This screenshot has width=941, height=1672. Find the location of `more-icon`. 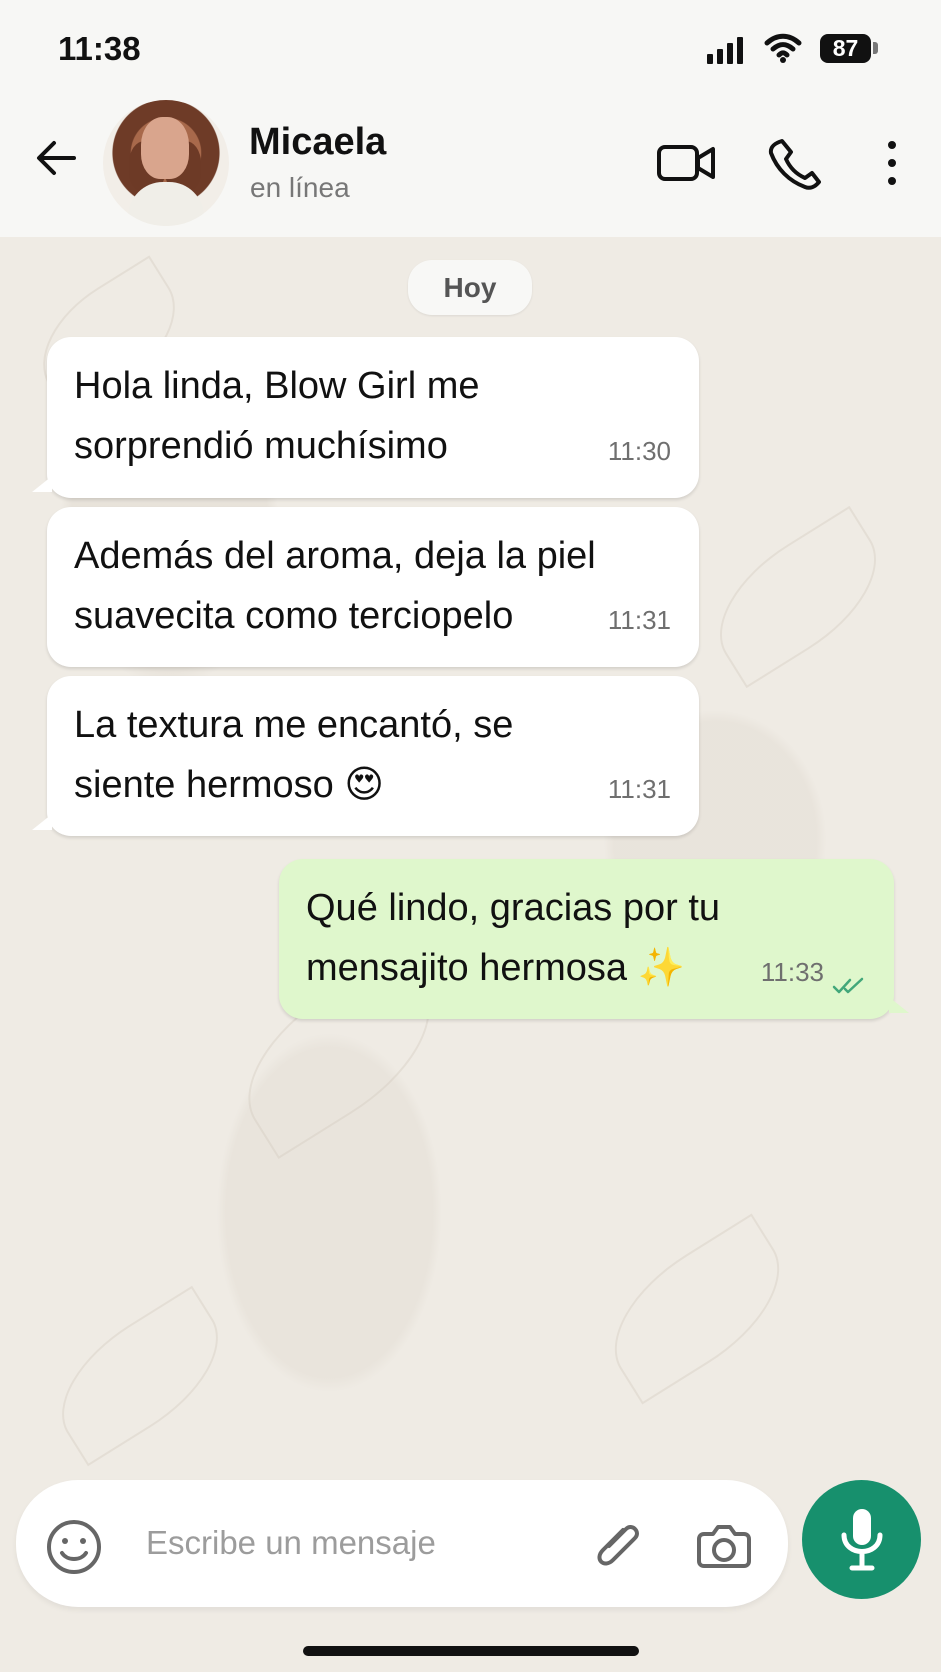

more-icon is located at coordinates (892, 163).